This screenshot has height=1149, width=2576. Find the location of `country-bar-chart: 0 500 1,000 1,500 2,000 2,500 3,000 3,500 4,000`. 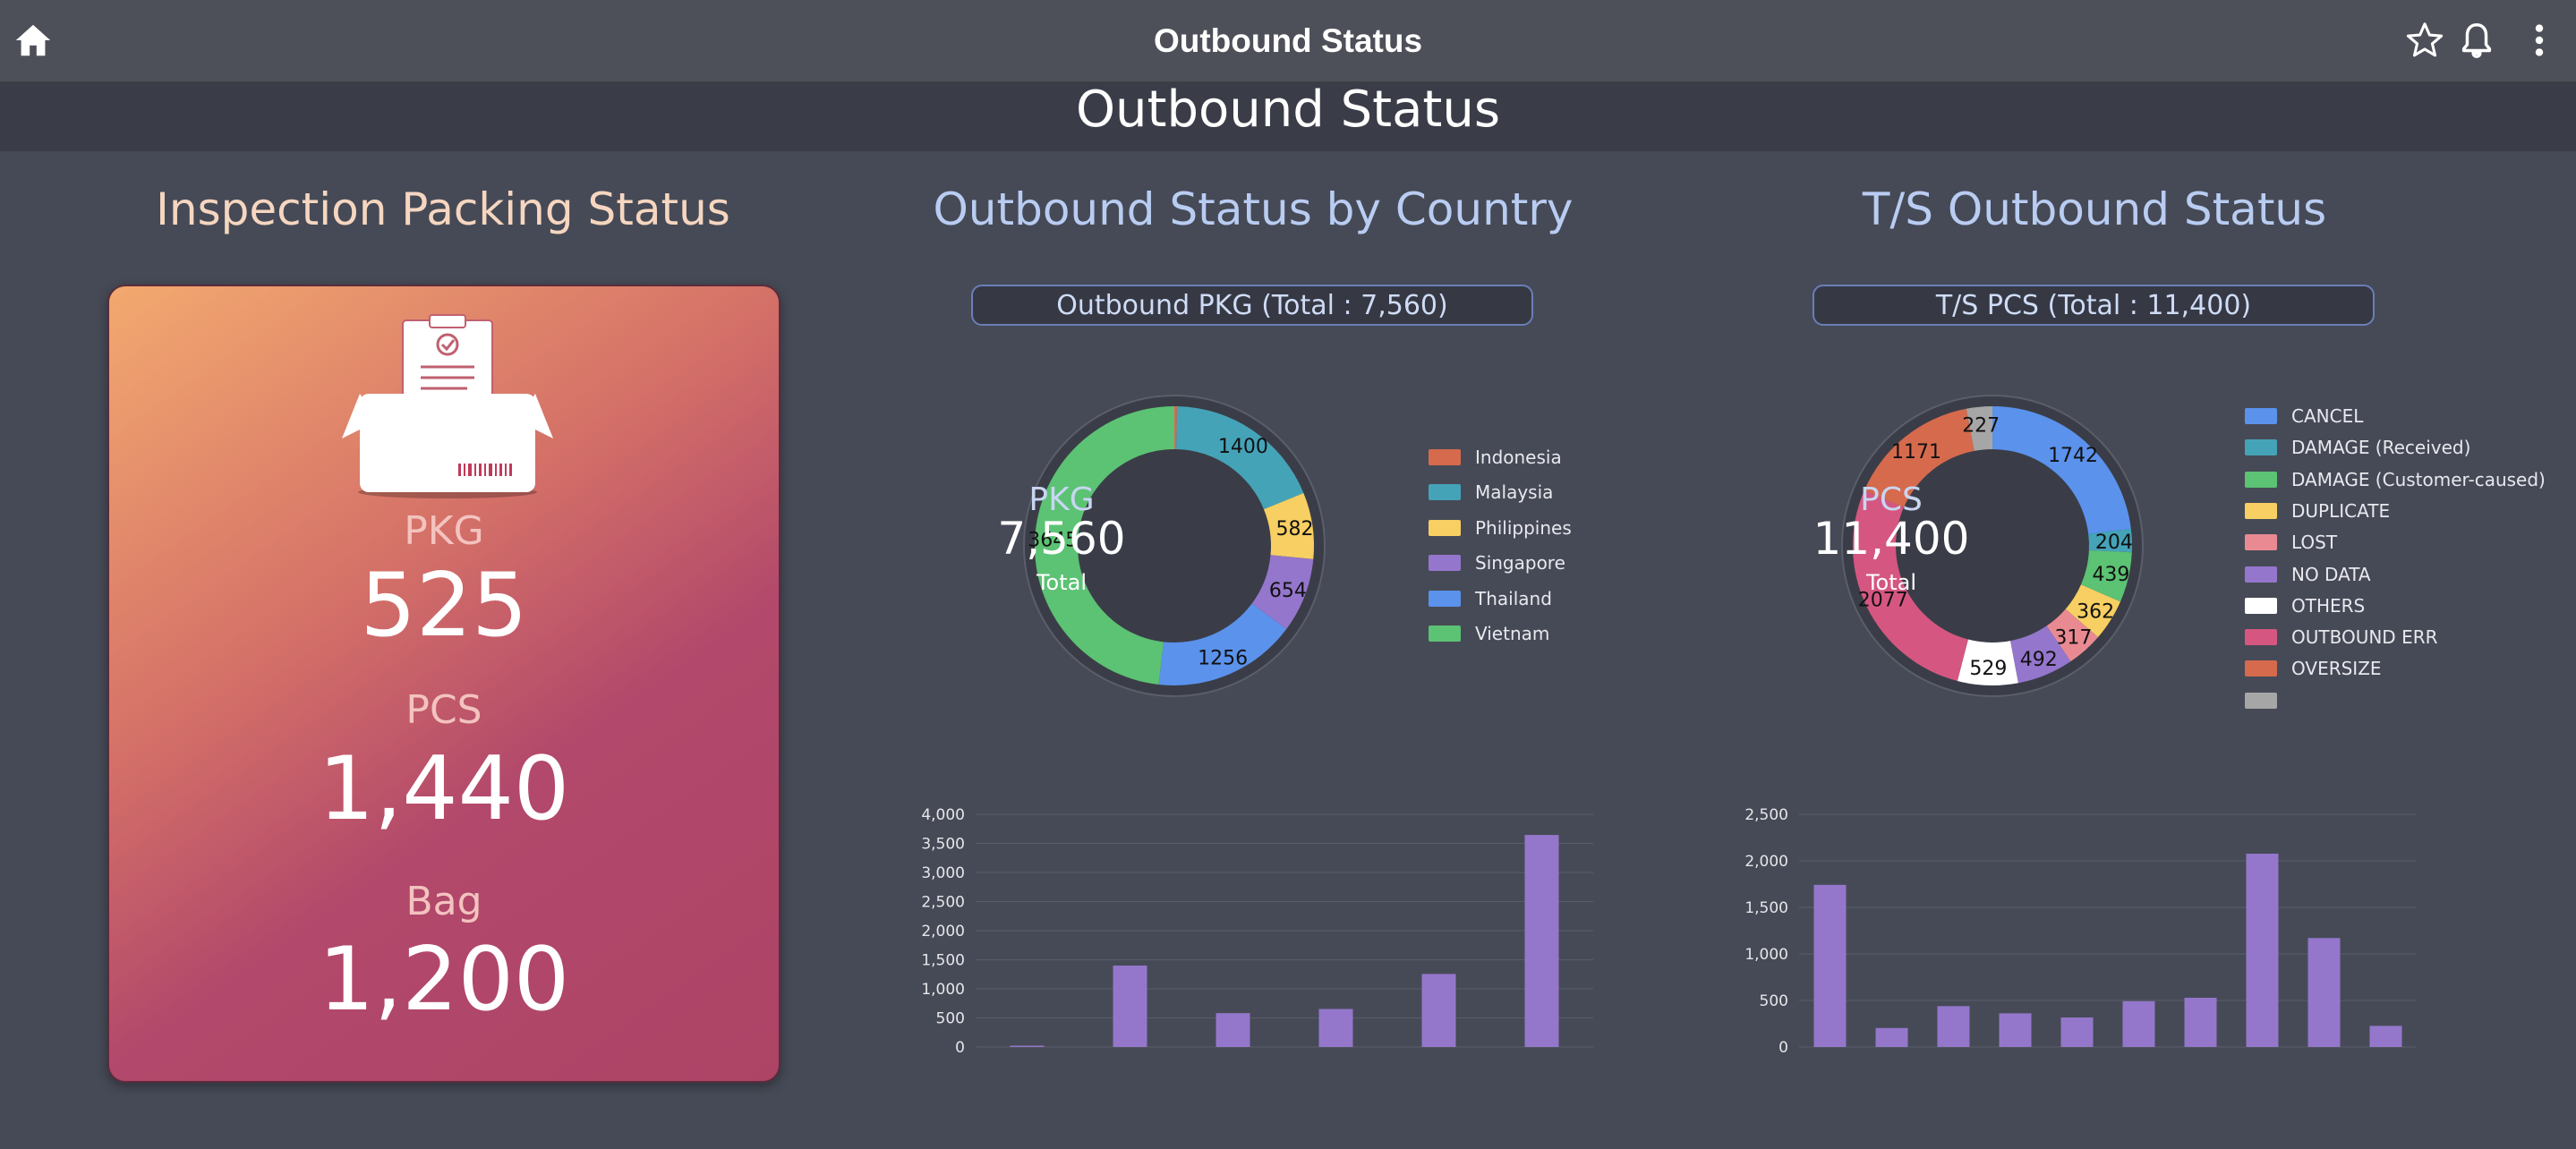

country-bar-chart: 0 500 1,000 1,500 2,000 2,500 3,000 3,500 4,000 is located at coordinates (1257, 931).